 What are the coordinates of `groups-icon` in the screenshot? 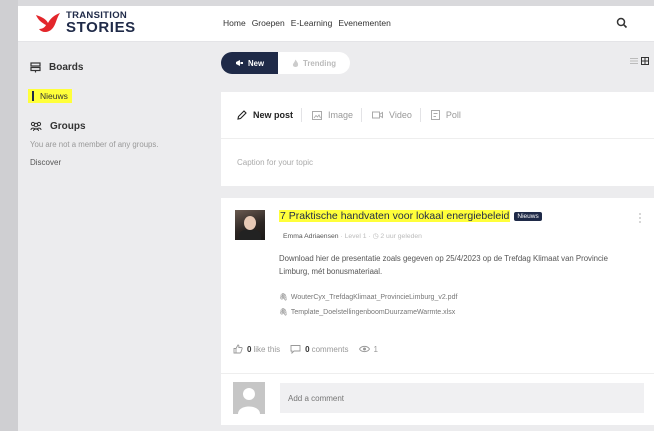 It's located at (36, 126).